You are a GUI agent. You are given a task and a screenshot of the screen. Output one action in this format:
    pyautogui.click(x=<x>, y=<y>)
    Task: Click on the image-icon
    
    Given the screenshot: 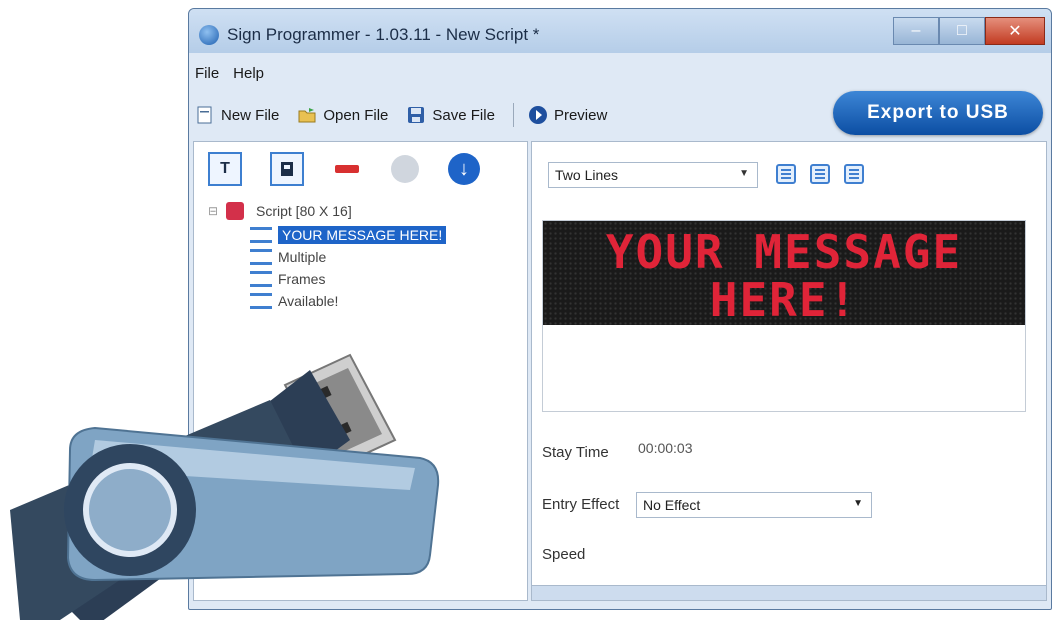 What is the action you would take?
    pyautogui.click(x=287, y=169)
    